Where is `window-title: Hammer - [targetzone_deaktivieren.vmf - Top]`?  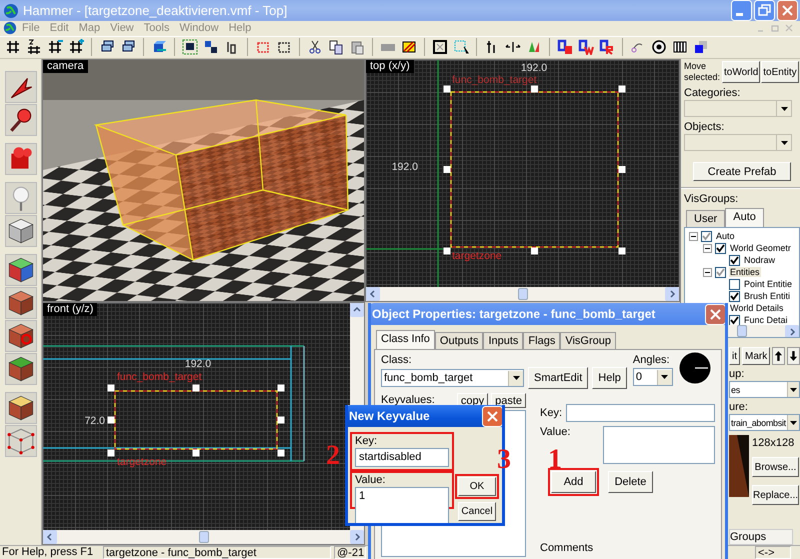
window-title: Hammer - [targetzone_deaktivieren.vmf - Top] is located at coordinates (155, 10).